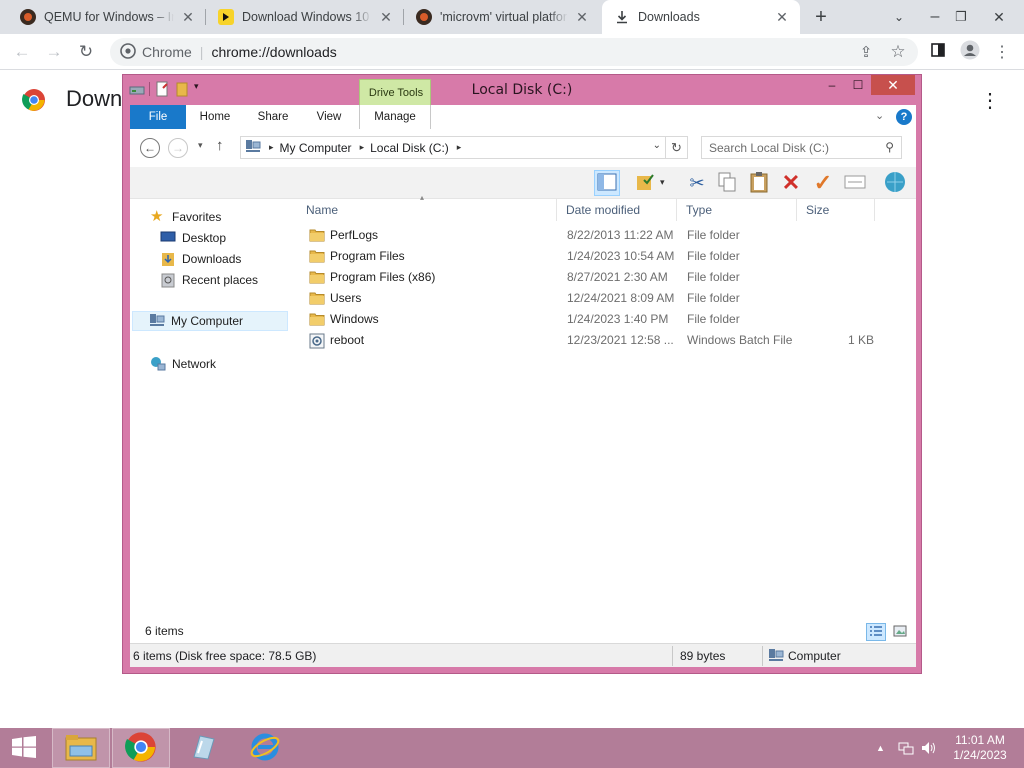  Describe the element at coordinates (980, 748) in the screenshot. I see `taskbar-clock: 11:01 AM 1/24/2023` at that location.